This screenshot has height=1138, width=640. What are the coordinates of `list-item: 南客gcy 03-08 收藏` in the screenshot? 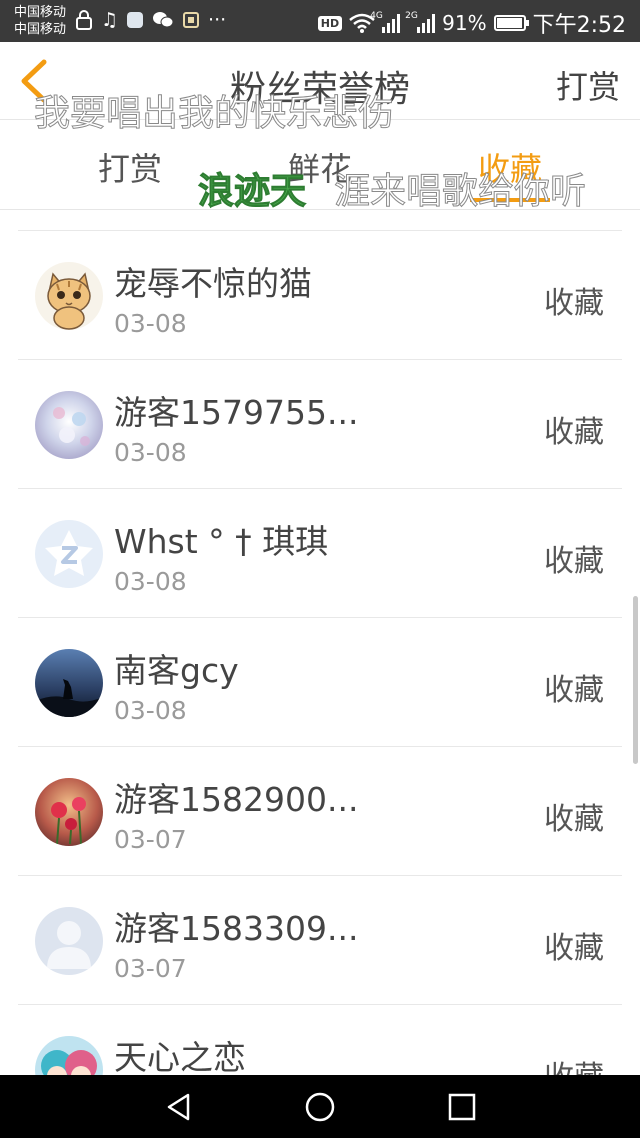 It's located at (320, 682).